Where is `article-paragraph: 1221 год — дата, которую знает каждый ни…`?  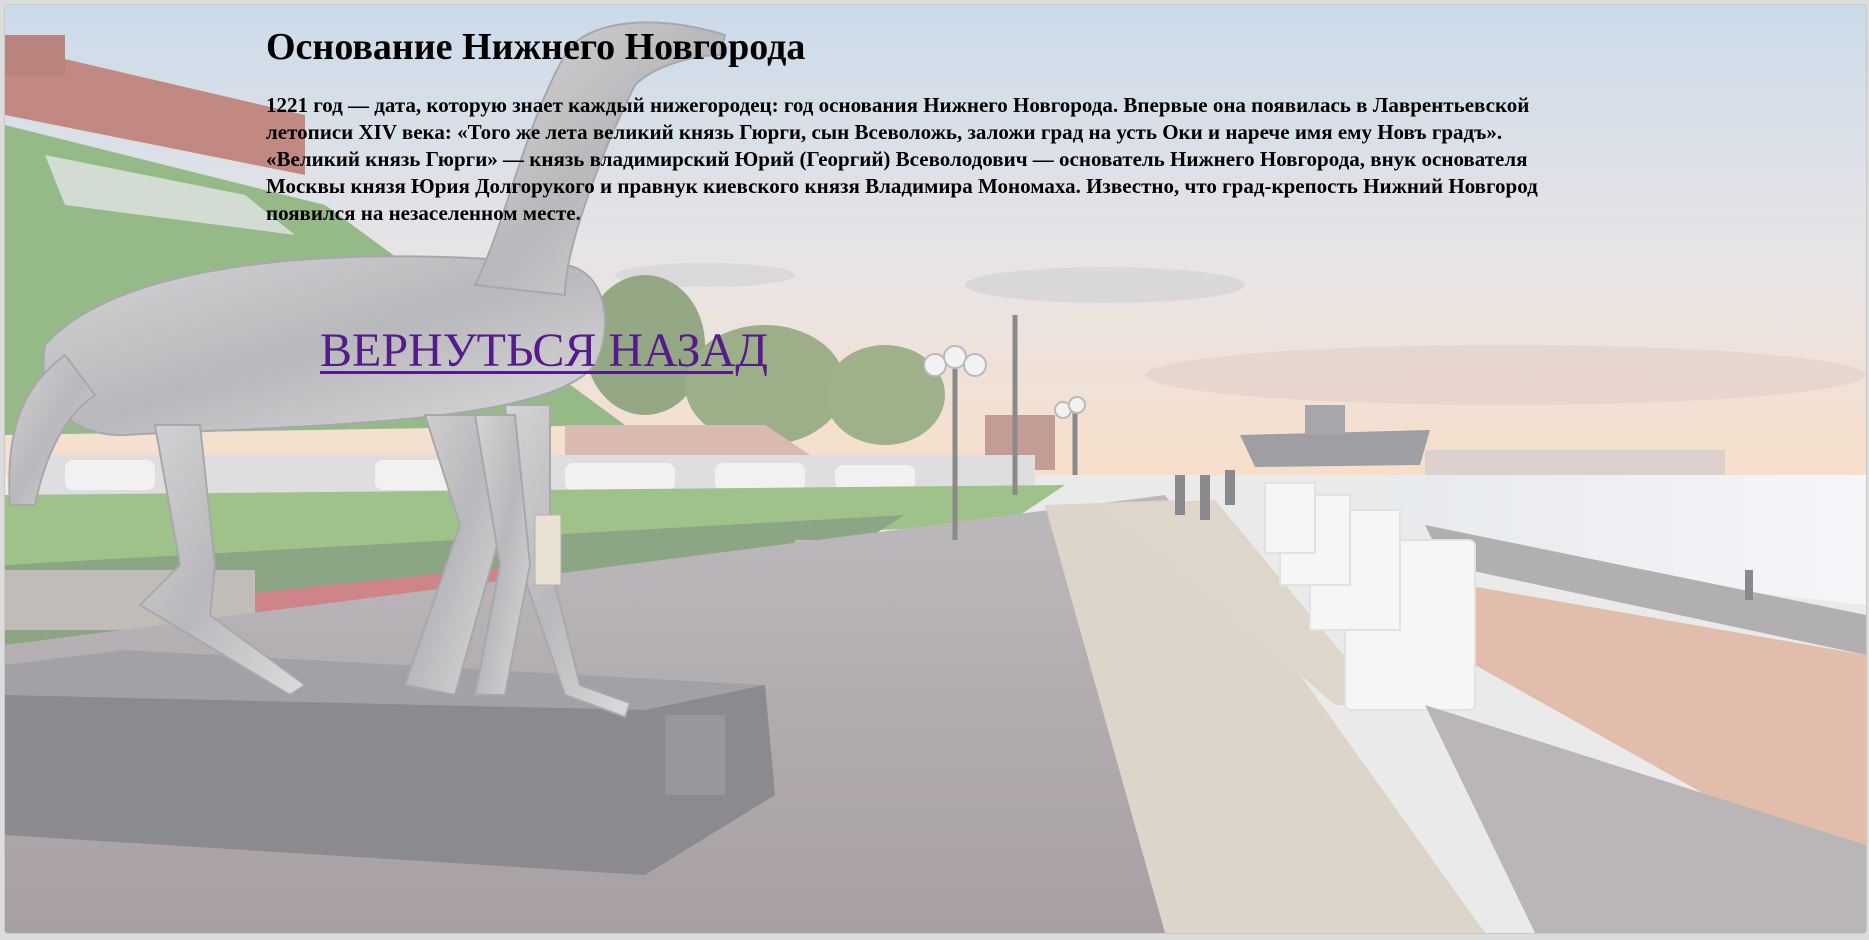
article-paragraph: 1221 год — дата, которую знает каждый ни… is located at coordinates (902, 159).